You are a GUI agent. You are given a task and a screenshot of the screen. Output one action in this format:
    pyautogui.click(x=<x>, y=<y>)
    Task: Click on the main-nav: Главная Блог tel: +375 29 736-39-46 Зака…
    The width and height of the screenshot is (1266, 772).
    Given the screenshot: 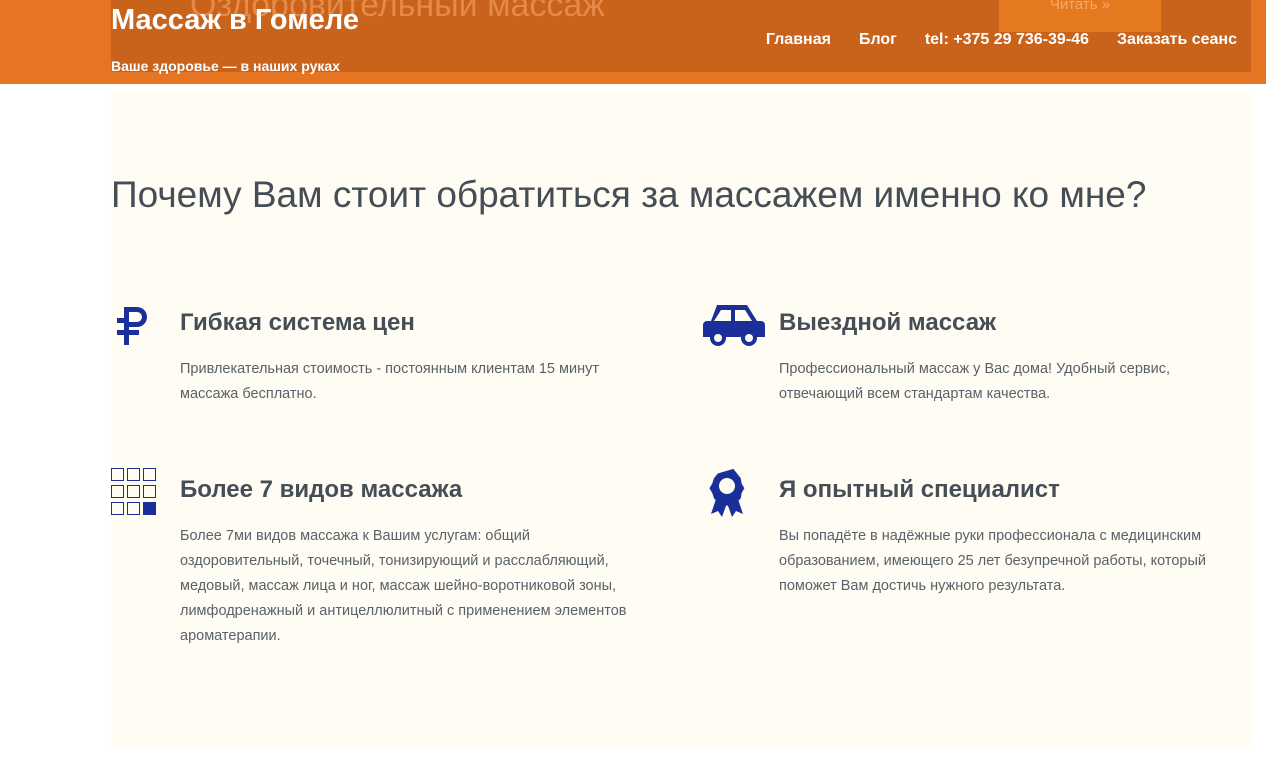 What is the action you would take?
    pyautogui.click(x=1001, y=40)
    